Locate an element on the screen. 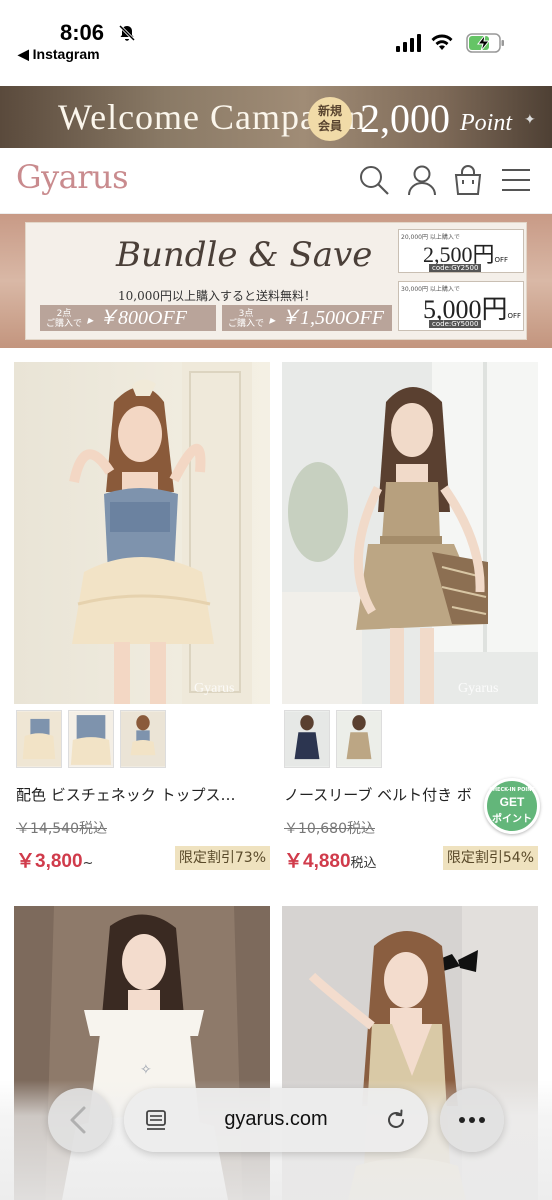 Image resolution: width=552 pixels, height=1200 pixels. coupon-ticket-1: 20,000円 以上購入で 2,500円OFF code:GY2500 is located at coordinates (461, 251).